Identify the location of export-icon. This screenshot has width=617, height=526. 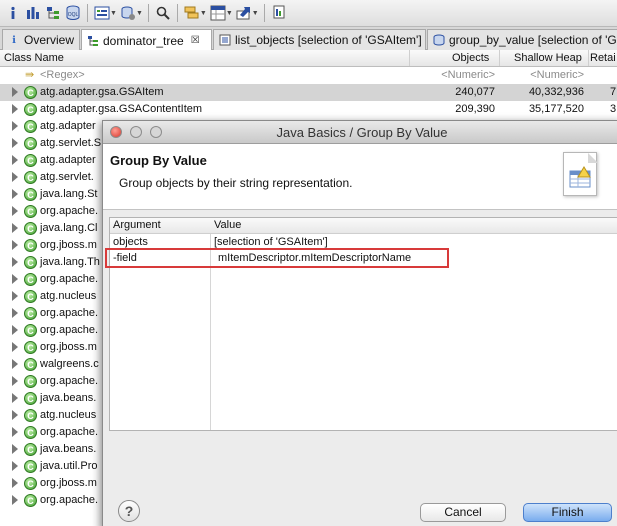
(244, 13).